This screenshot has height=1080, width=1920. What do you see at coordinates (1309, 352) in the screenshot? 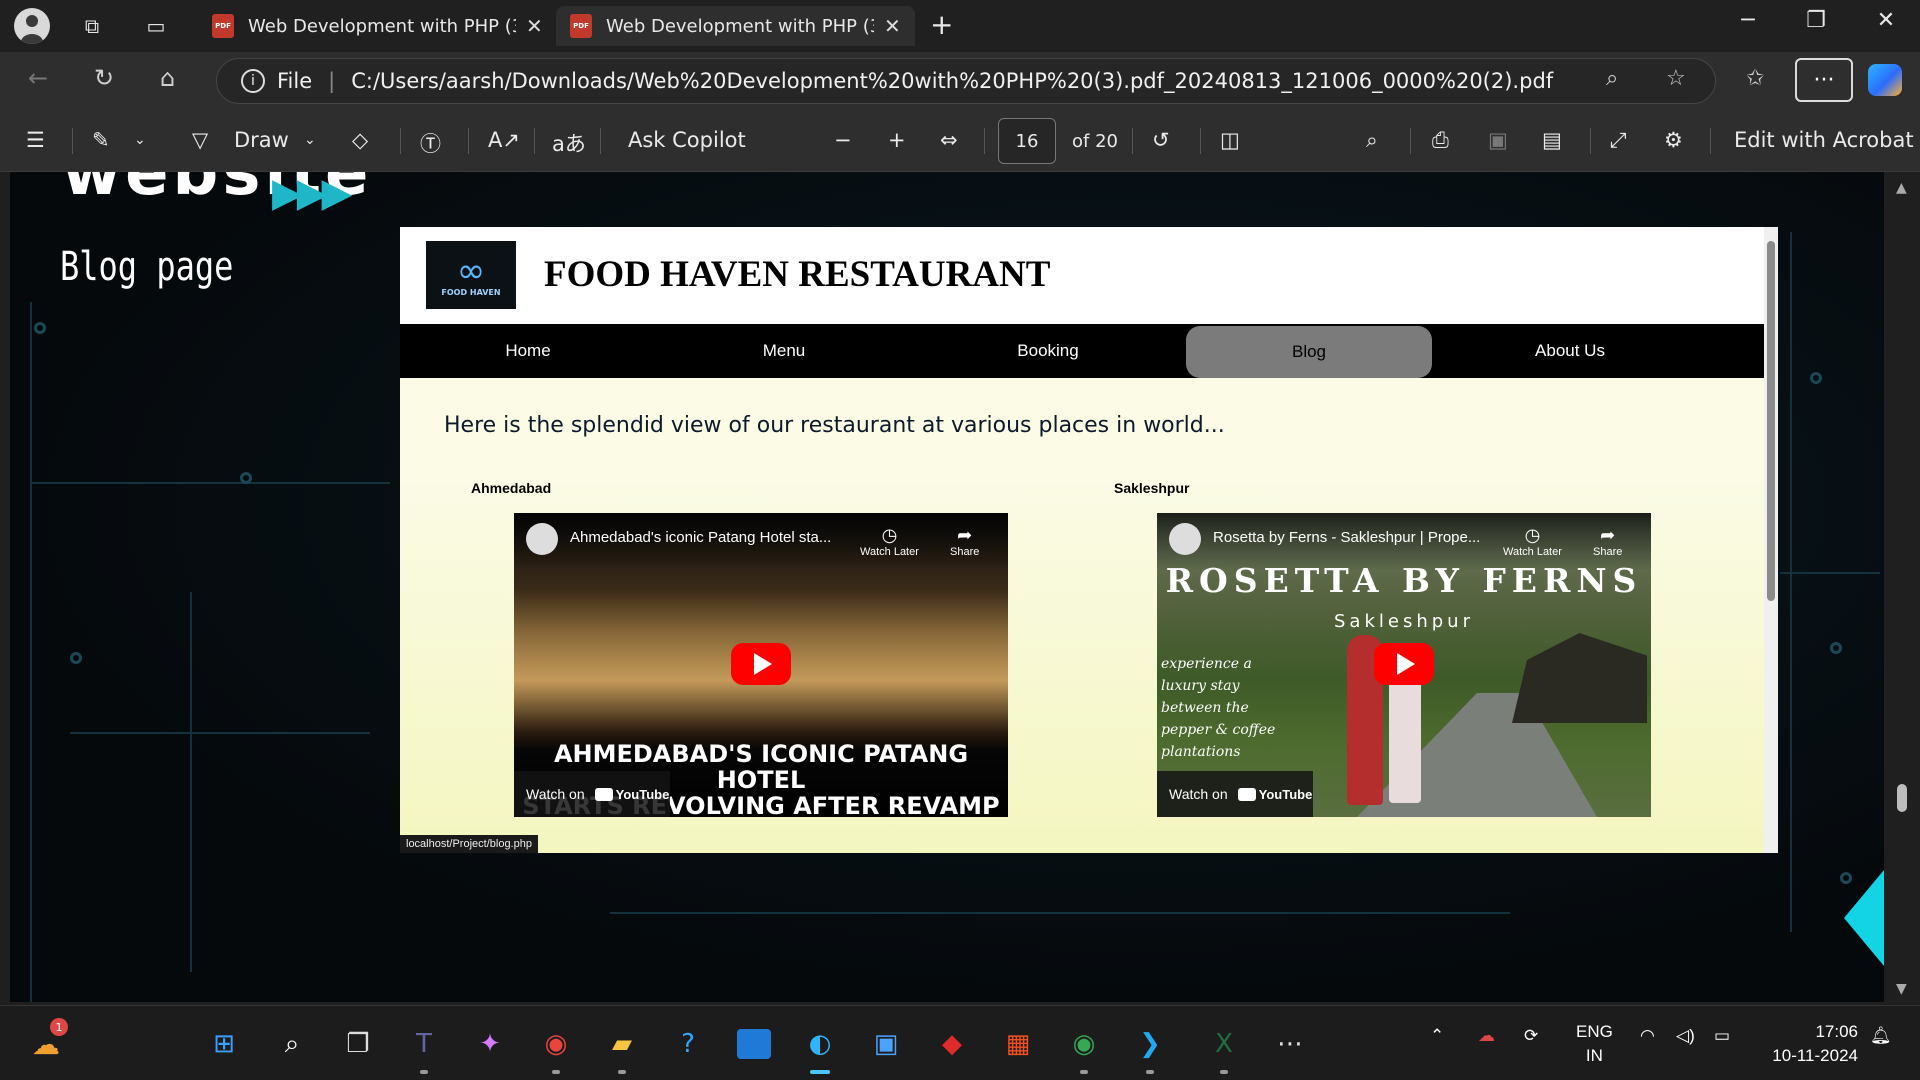
I see `nav-blog: Blog` at bounding box center [1309, 352].